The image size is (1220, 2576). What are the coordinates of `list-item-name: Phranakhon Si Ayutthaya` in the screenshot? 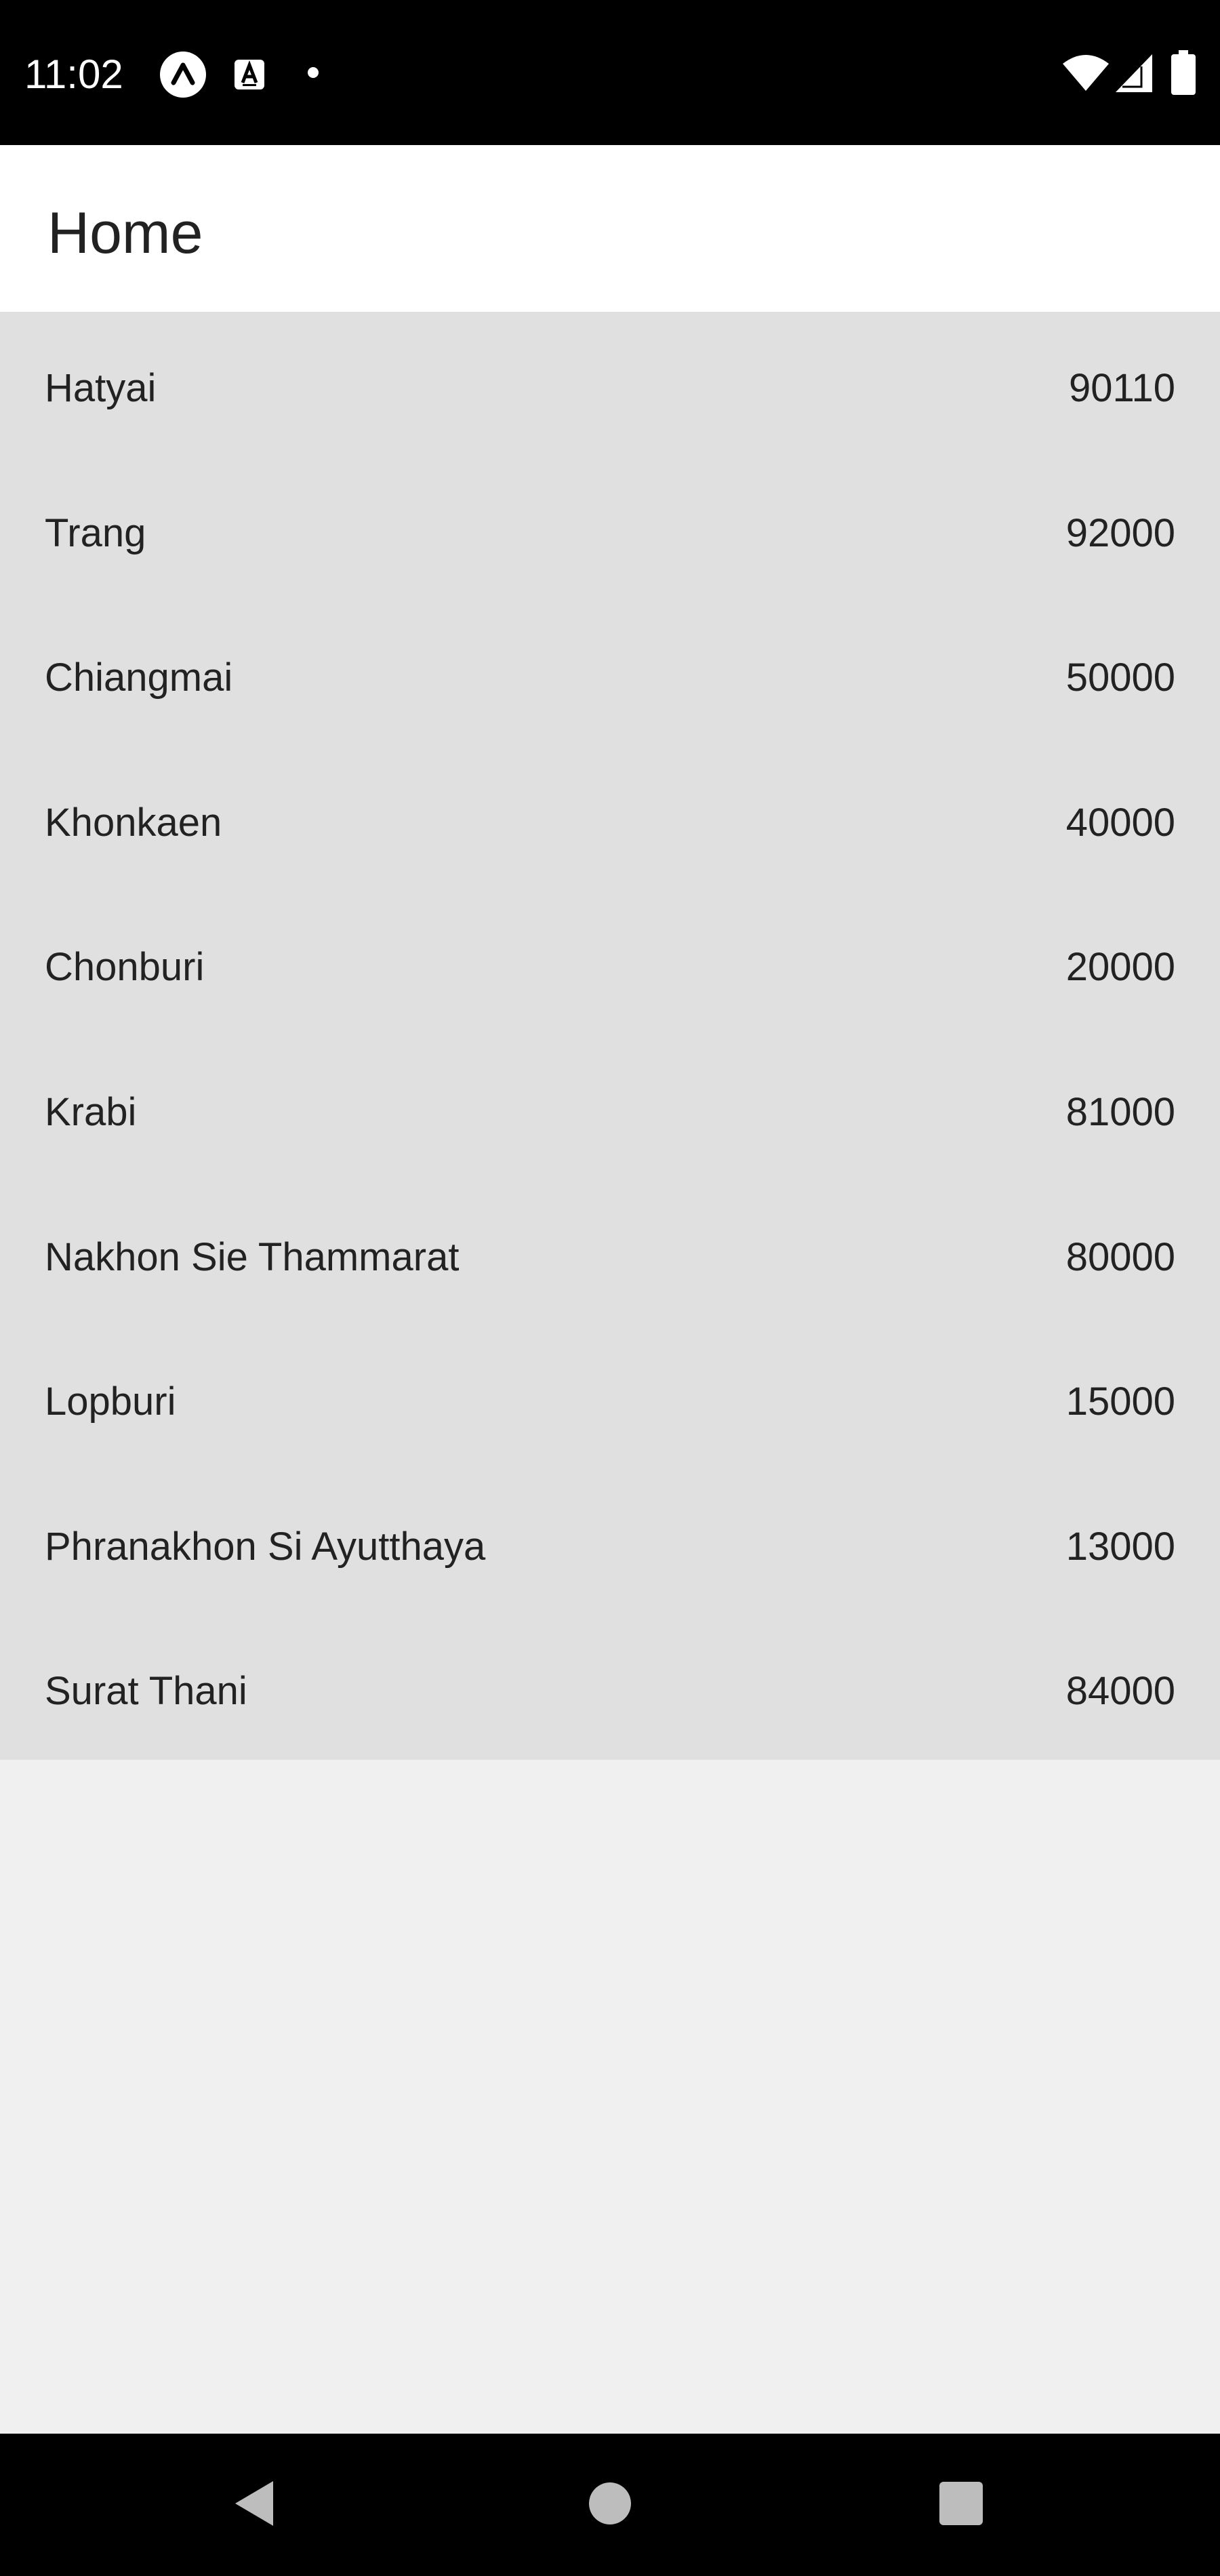 It's located at (265, 1546).